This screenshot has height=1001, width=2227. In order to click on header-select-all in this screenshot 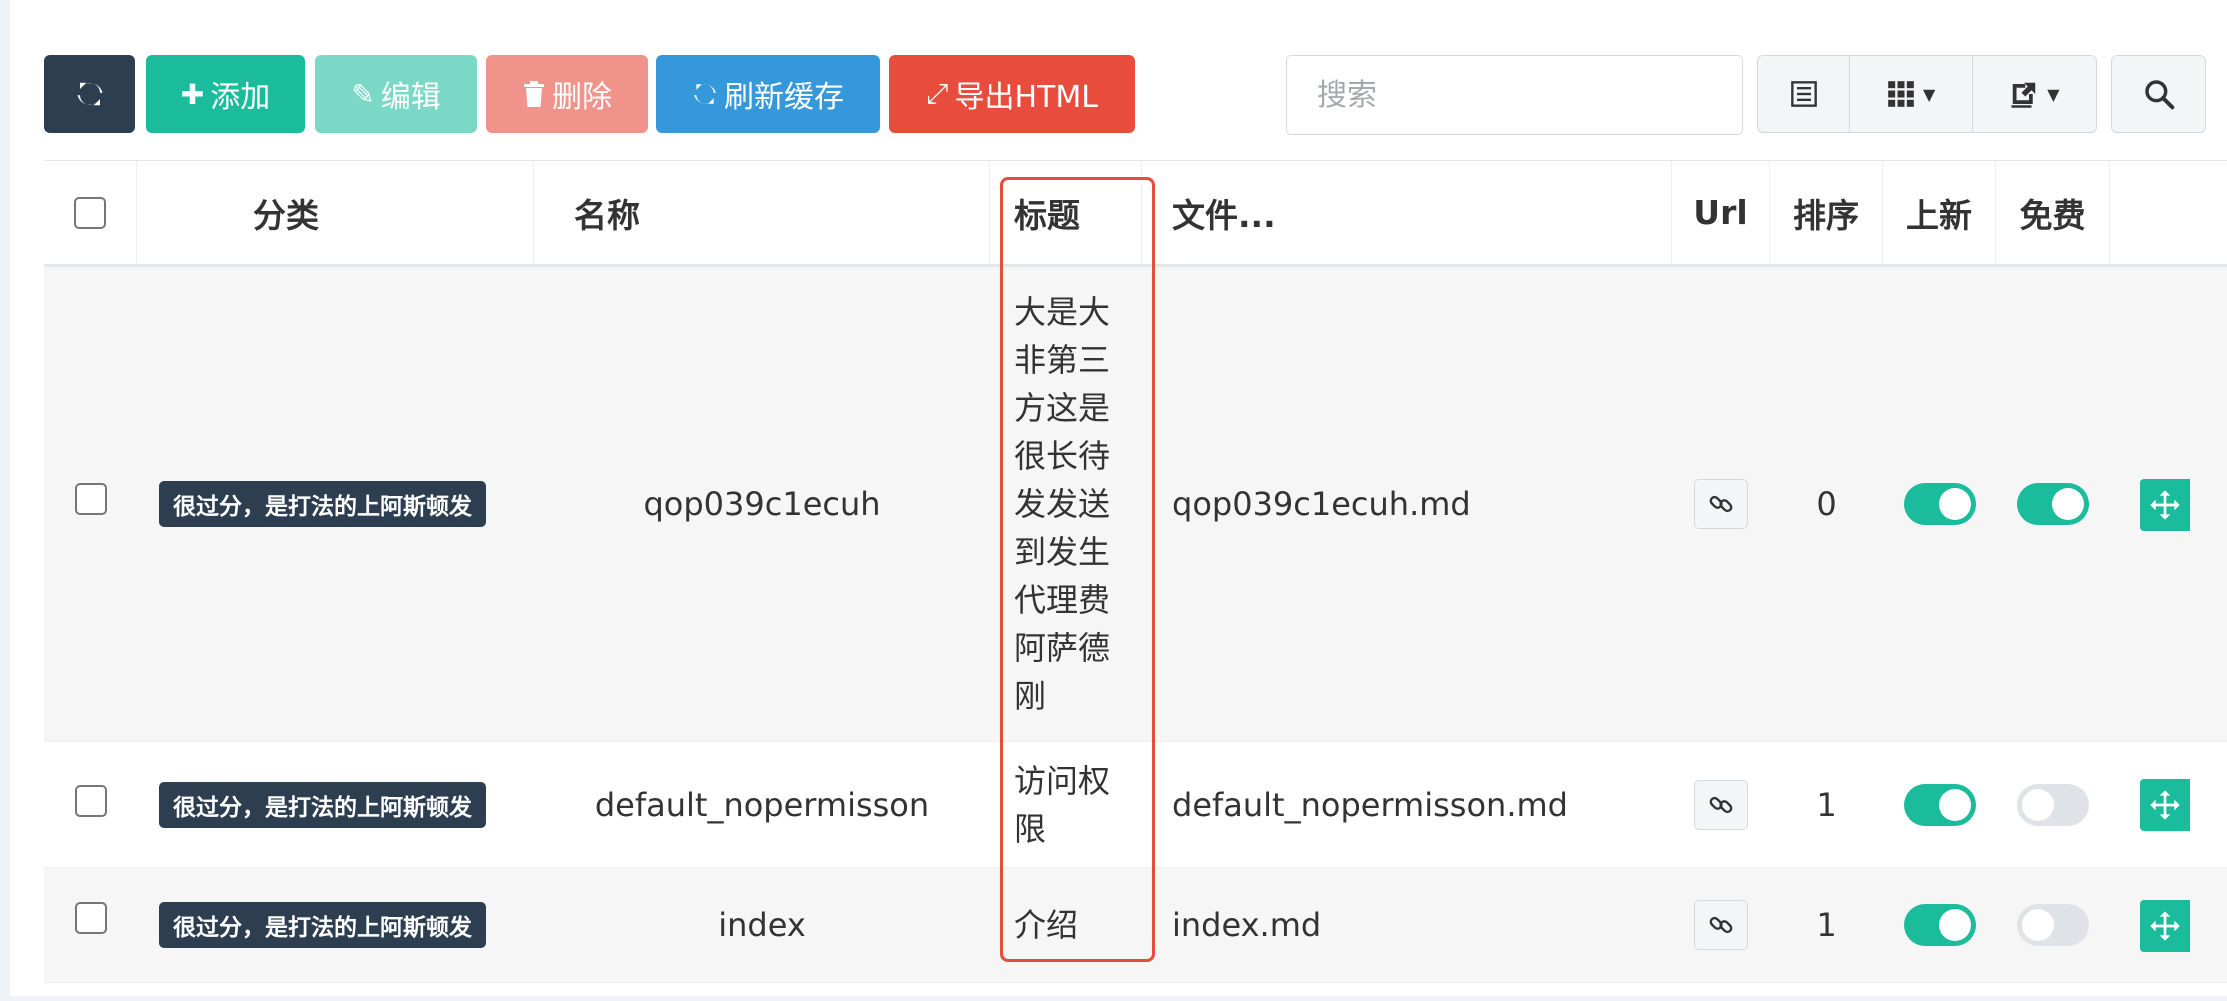, I will do `click(90, 212)`.